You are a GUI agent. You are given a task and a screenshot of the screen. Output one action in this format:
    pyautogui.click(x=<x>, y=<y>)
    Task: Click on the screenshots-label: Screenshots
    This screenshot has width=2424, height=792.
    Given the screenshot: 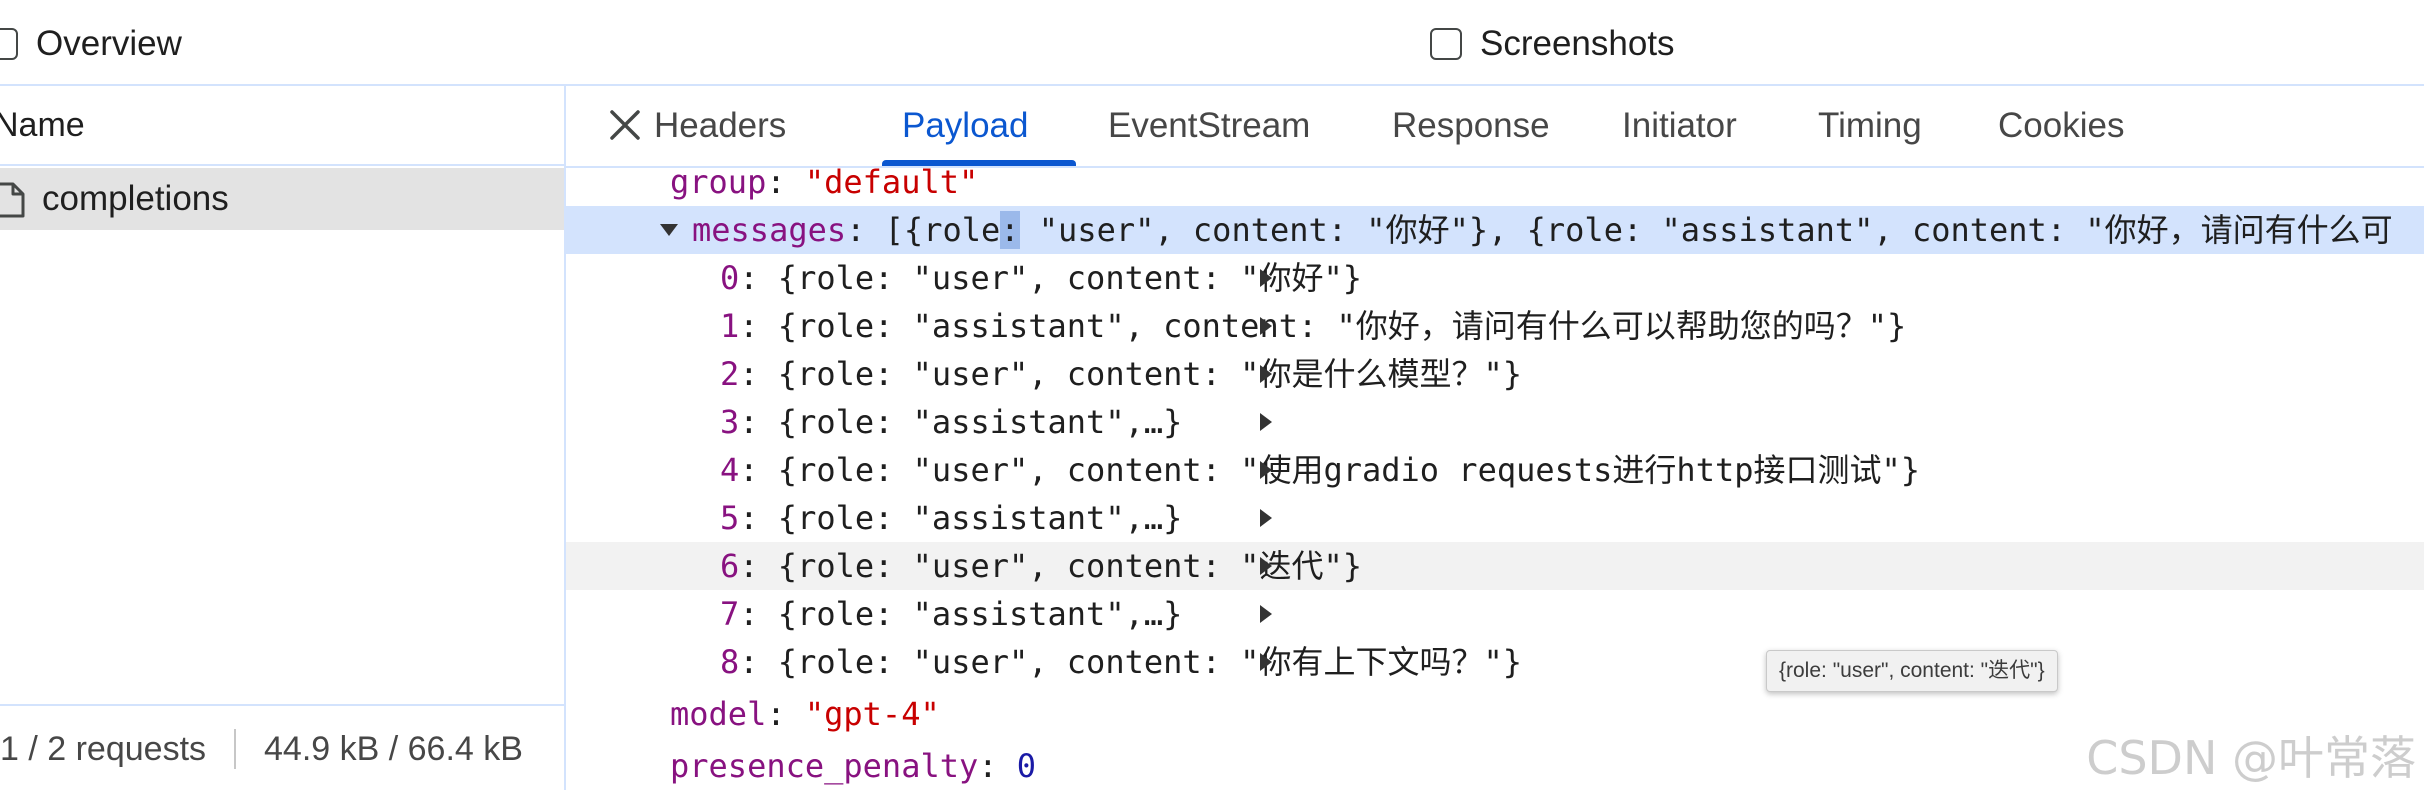 What is the action you would take?
    pyautogui.click(x=1577, y=43)
    